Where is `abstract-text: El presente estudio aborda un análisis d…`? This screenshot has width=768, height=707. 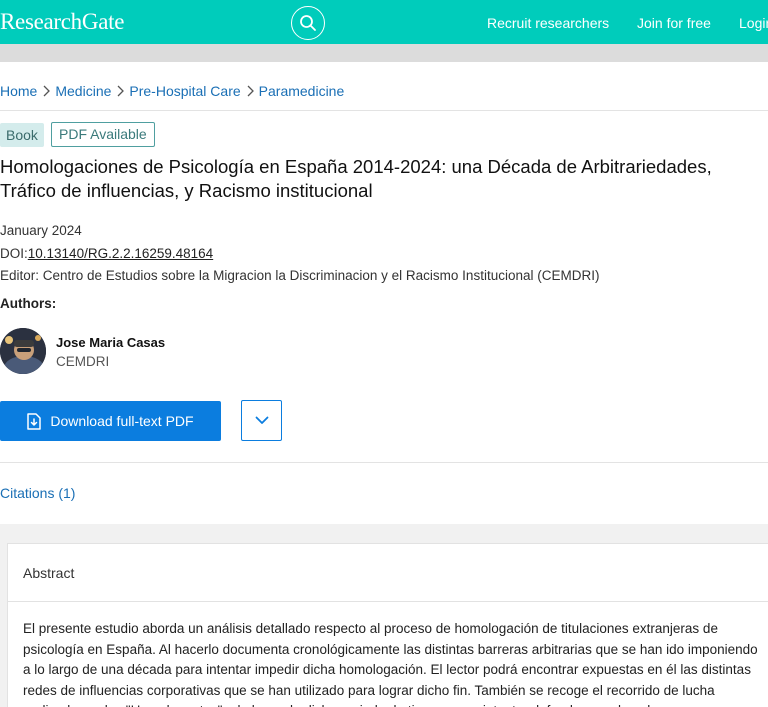
abstract-text: El presente estudio aborda un análisis d… is located at coordinates (390, 664).